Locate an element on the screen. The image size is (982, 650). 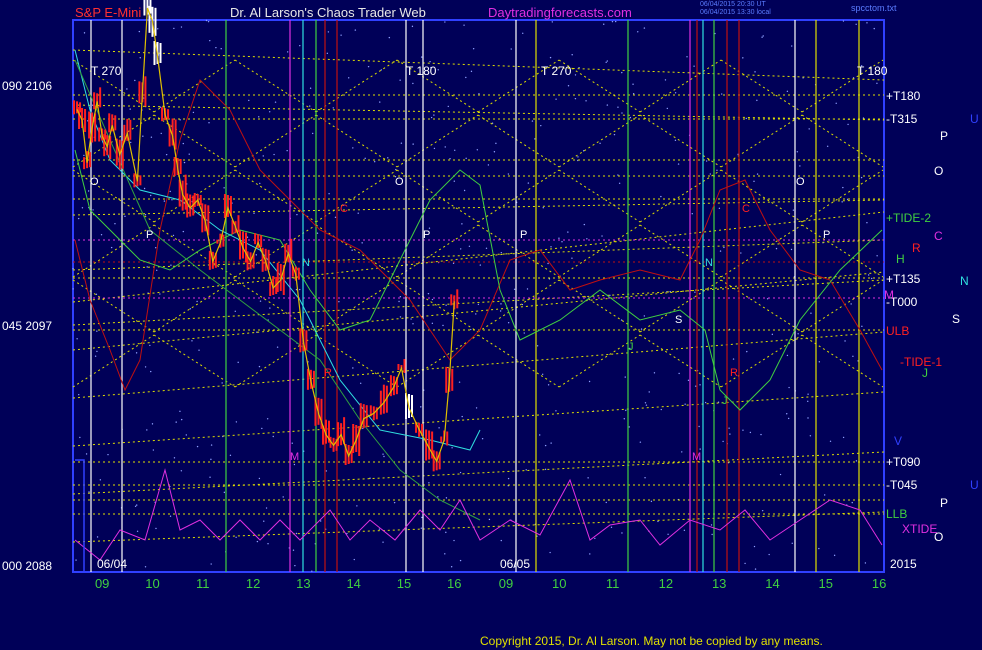
planet-label: C is located at coordinates (938, 236).